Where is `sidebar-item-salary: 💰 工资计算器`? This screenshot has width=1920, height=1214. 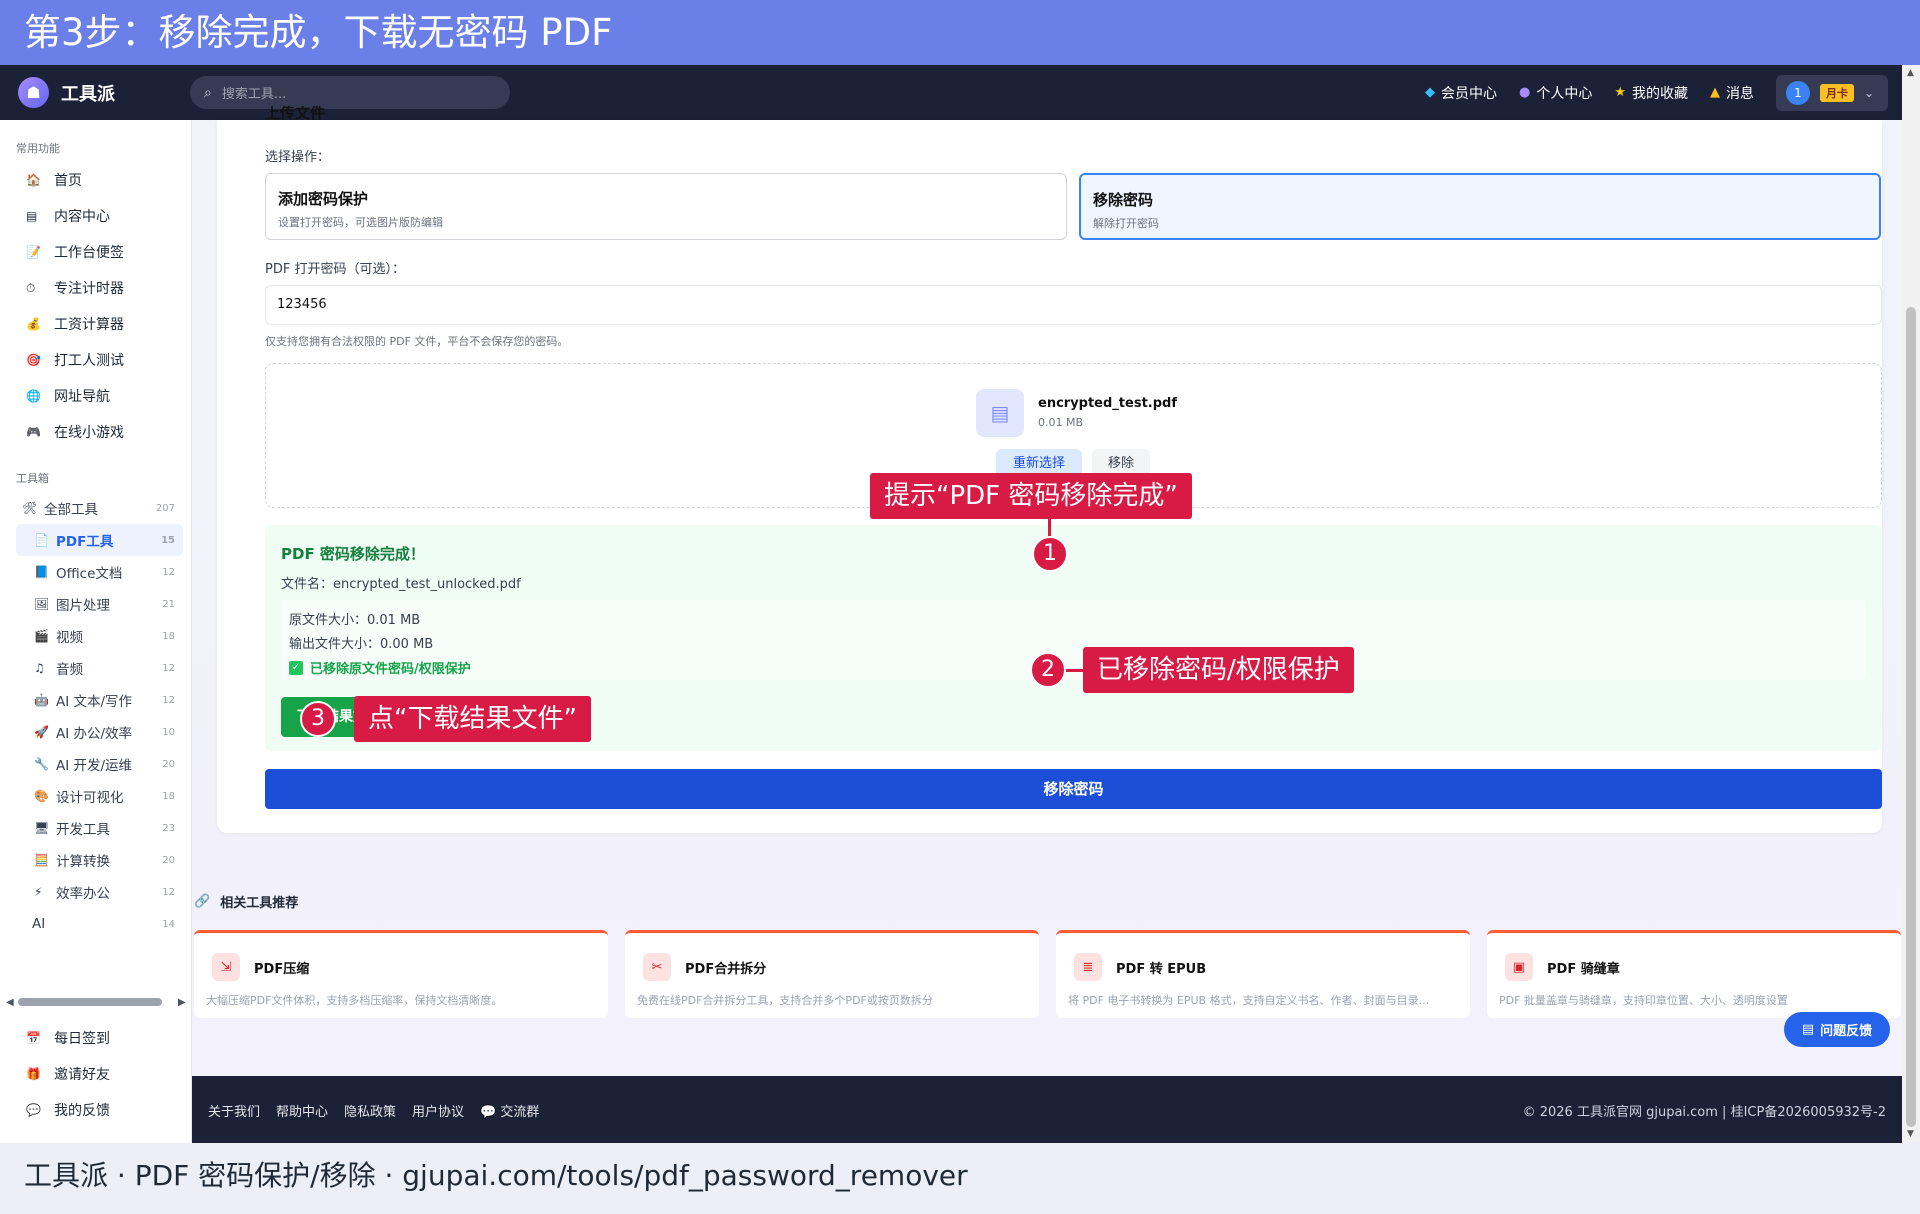 sidebar-item-salary: 💰 工资计算器 is located at coordinates (95, 324).